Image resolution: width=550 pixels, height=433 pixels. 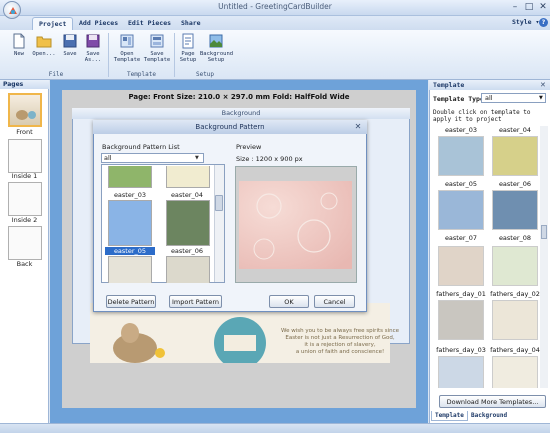 What do you see at coordinates (249, 147) in the screenshot?
I see `preview-label: Preview` at bounding box center [249, 147].